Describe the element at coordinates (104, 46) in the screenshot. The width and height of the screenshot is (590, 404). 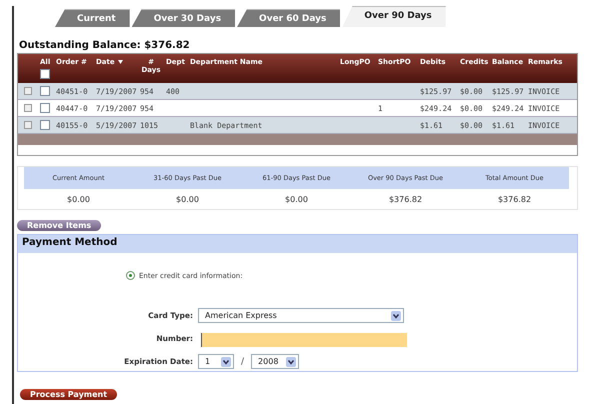
I see `outstanding-balance: Outstanding Balance: $376.82` at that location.